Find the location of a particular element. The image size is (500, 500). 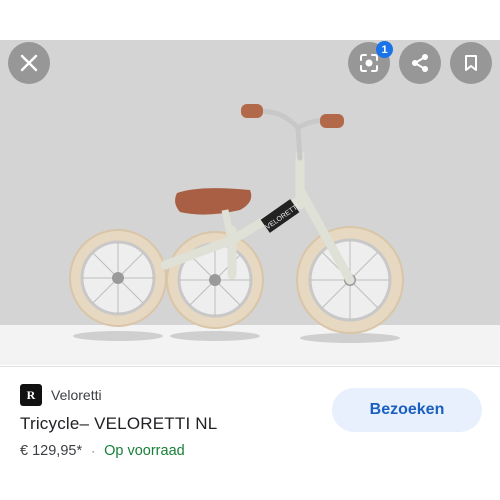

availability-status: Op voorraad is located at coordinates (144, 451).